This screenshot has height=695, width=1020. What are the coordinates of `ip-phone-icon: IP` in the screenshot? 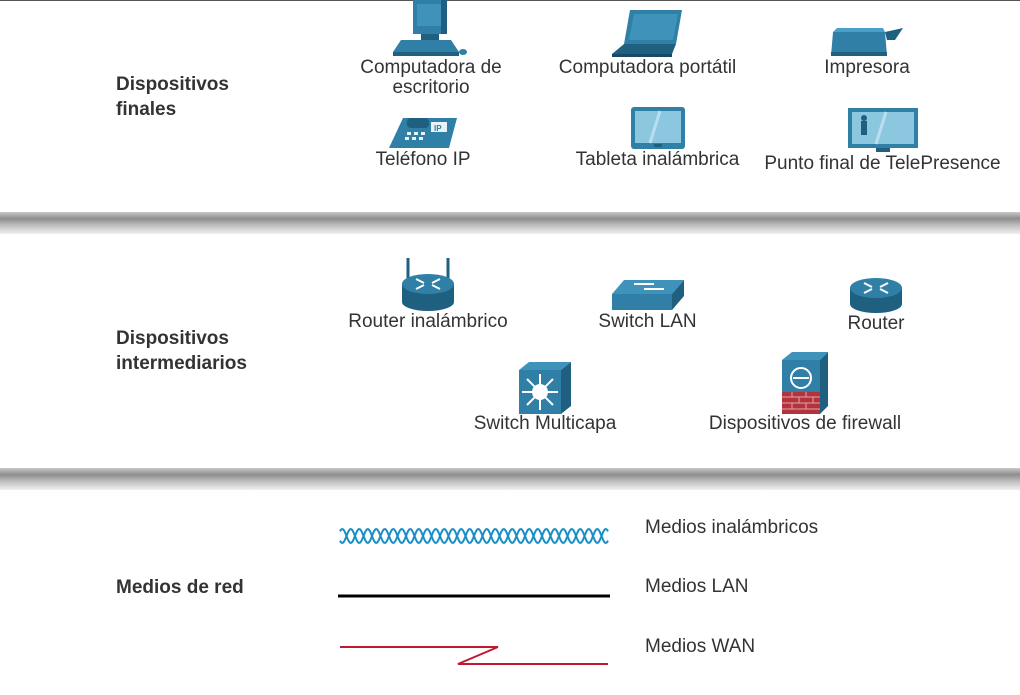 It's located at (423, 133).